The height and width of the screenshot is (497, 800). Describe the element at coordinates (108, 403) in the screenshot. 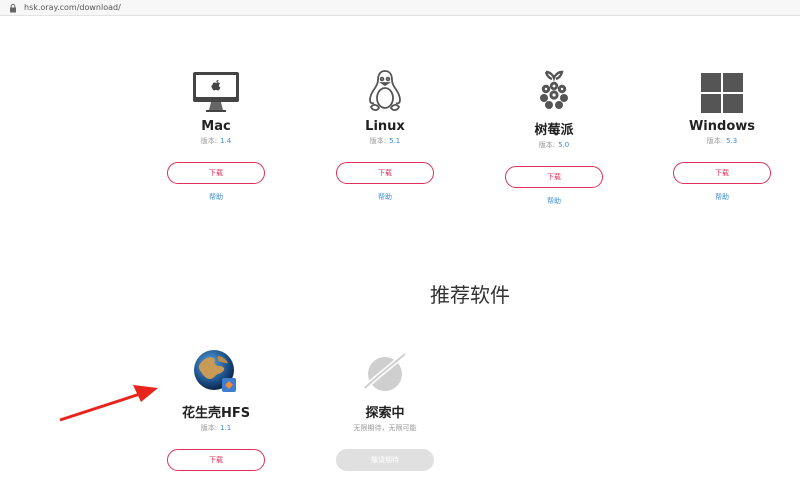

I see `annotation-arrow` at that location.